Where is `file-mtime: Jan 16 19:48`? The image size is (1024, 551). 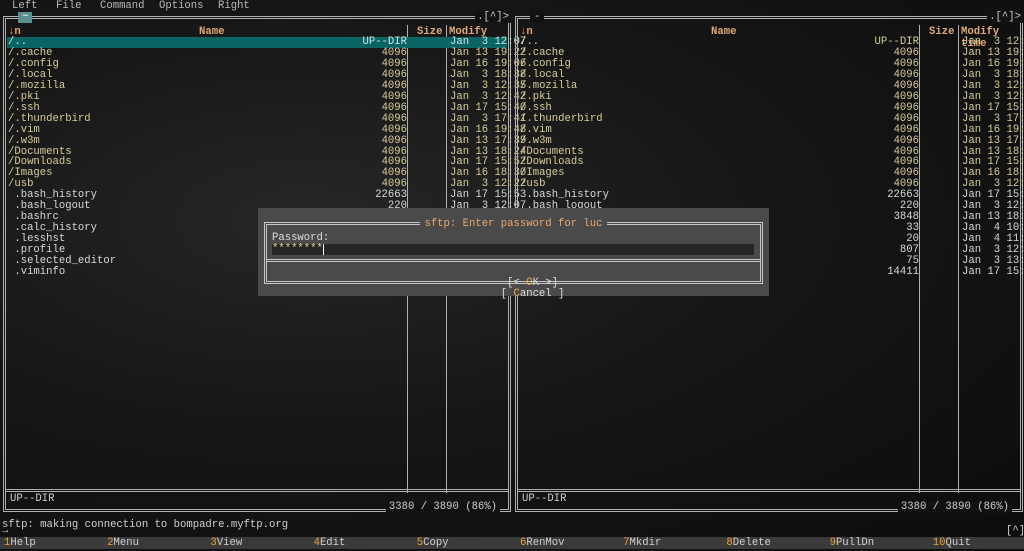
file-mtime: Jan 16 19:48 is located at coordinates (993, 129).